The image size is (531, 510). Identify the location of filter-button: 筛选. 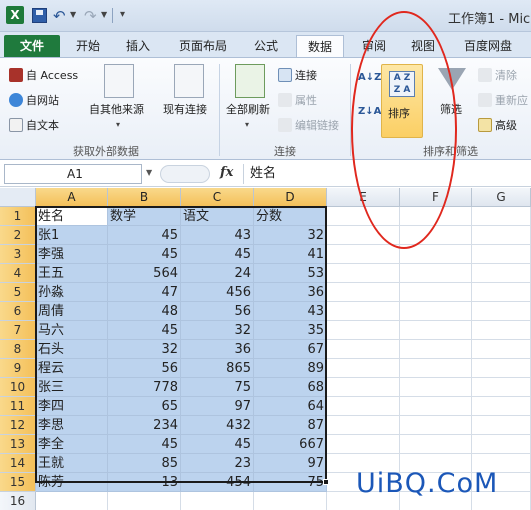
(451, 109).